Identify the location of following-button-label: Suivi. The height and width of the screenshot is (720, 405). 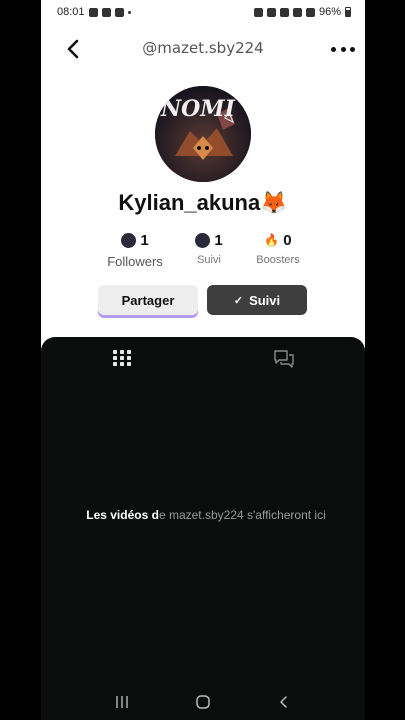
(265, 300).